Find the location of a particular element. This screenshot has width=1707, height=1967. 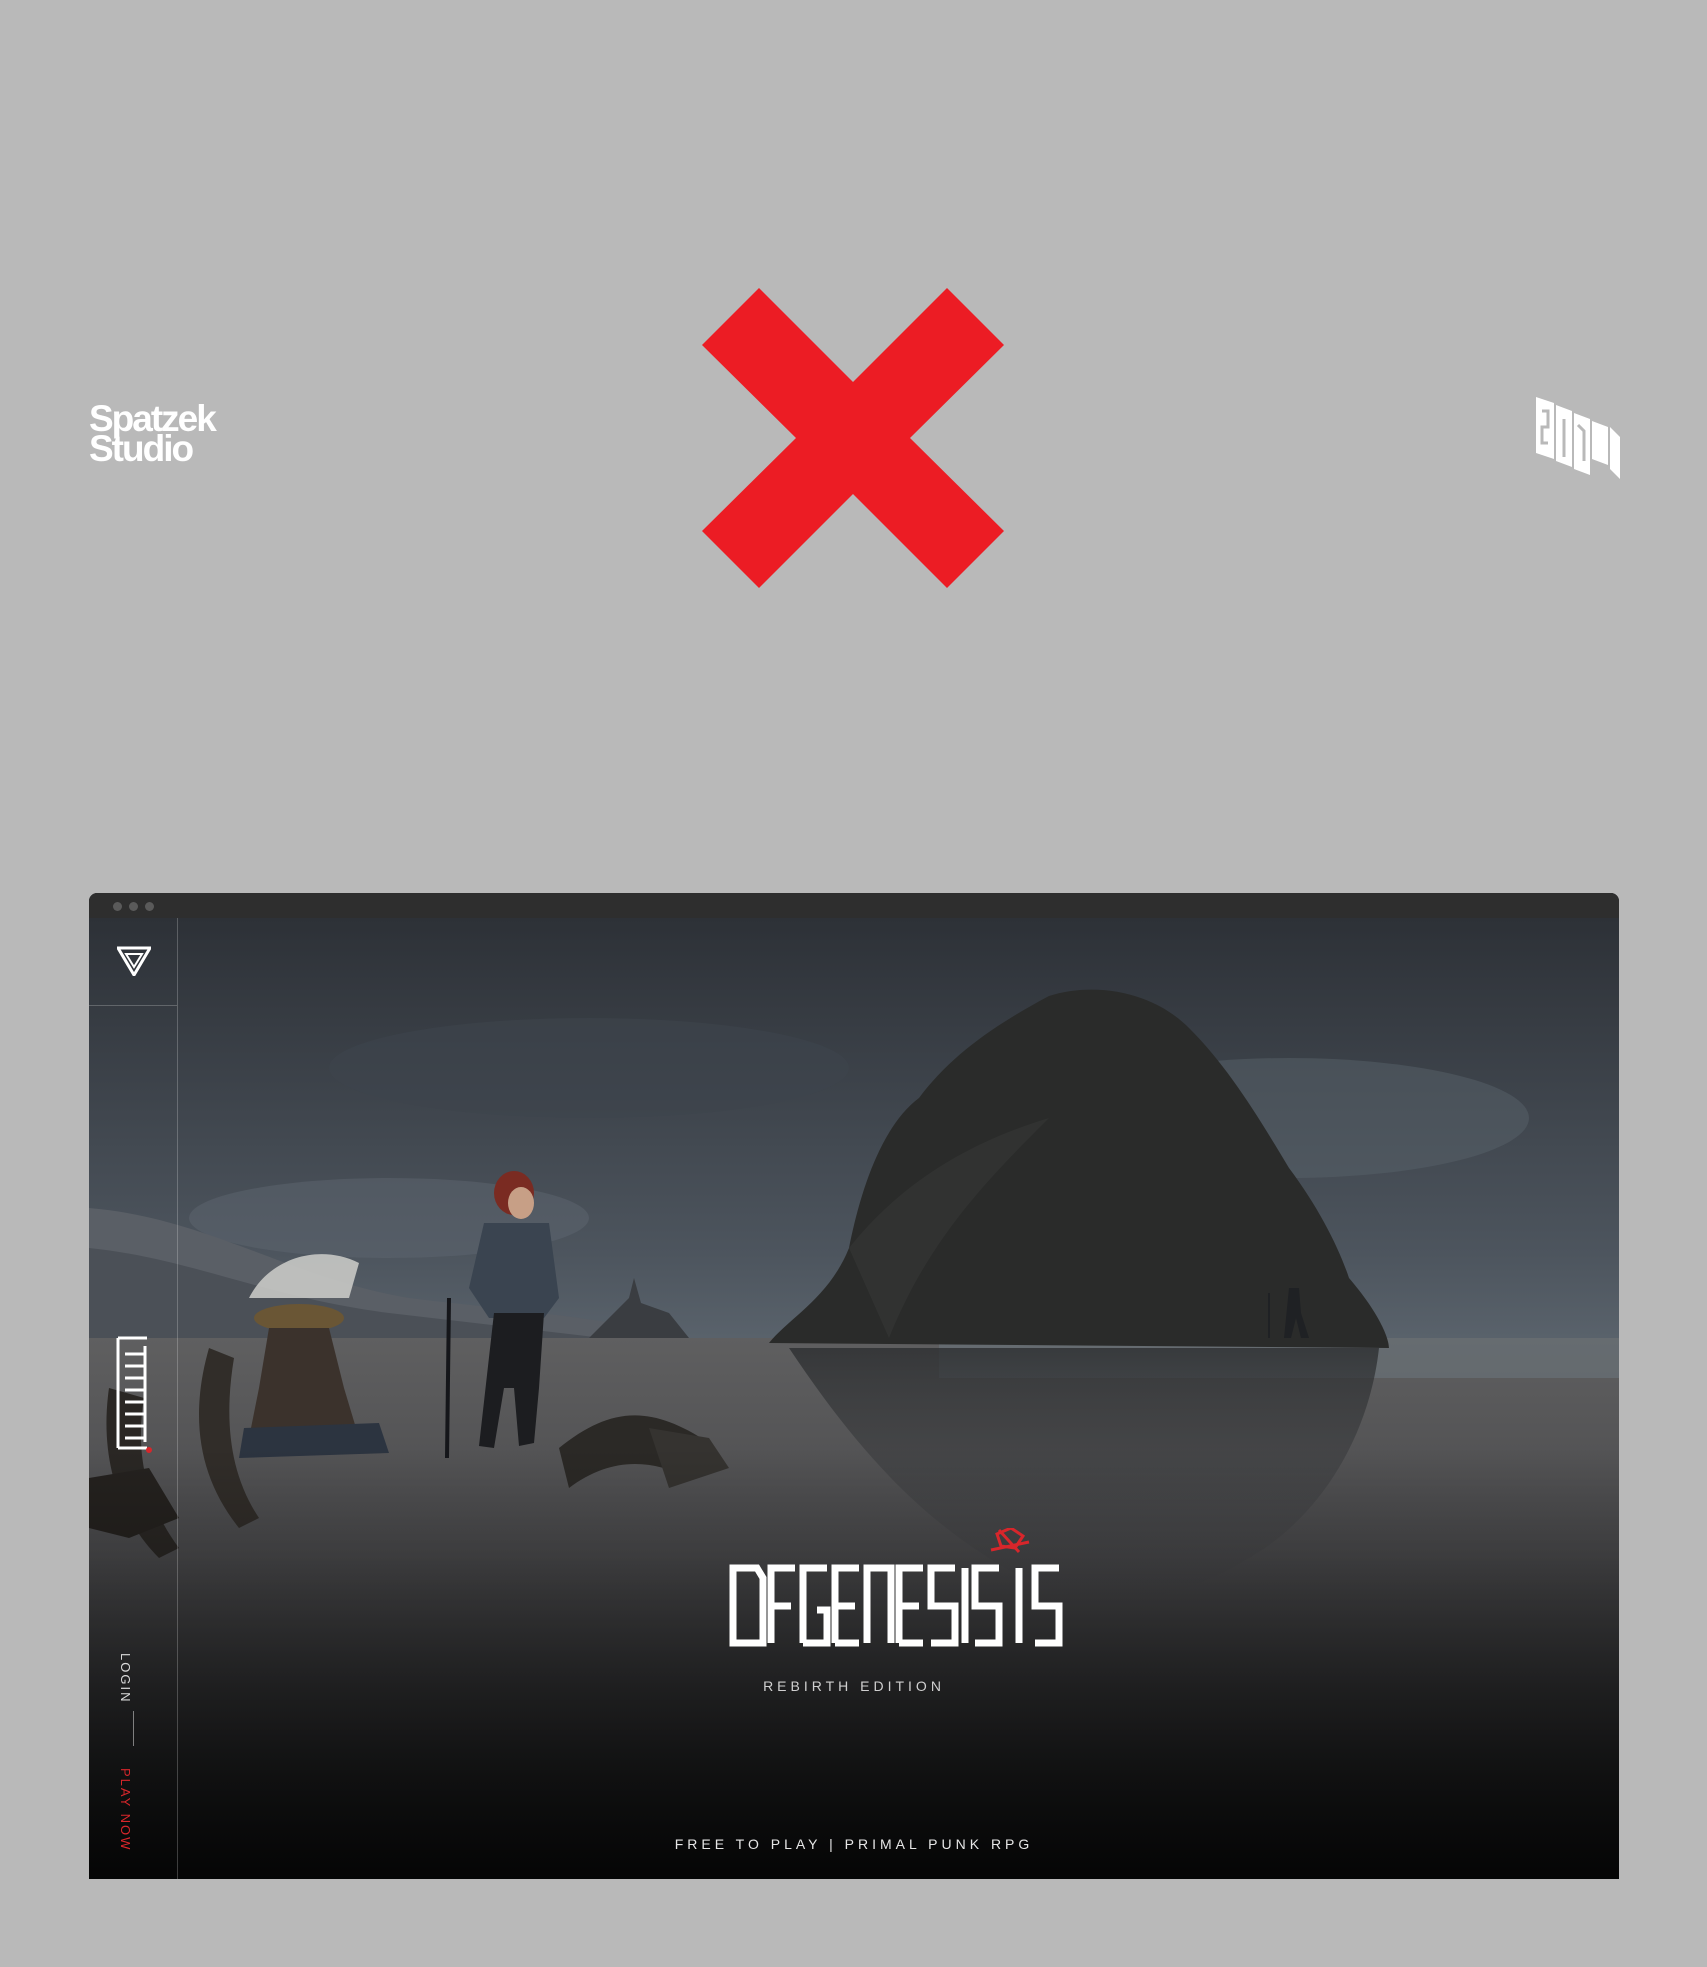

degenesis-triangle-icon is located at coordinates (134, 961).